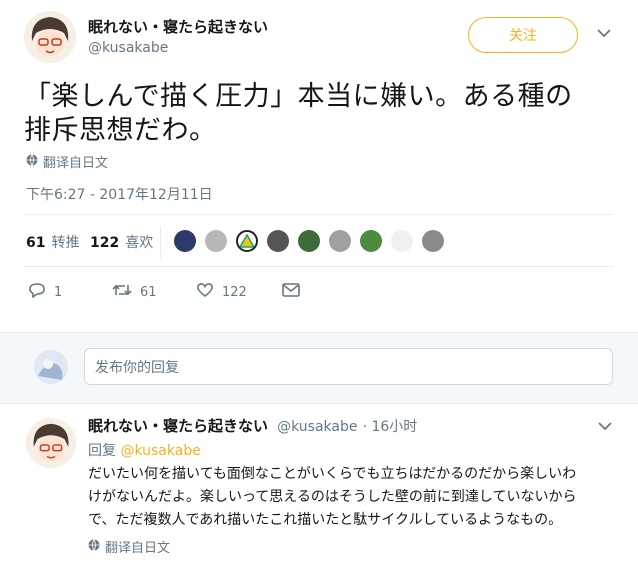  What do you see at coordinates (36, 243) in the screenshot?
I see `retweets-count: 61` at bounding box center [36, 243].